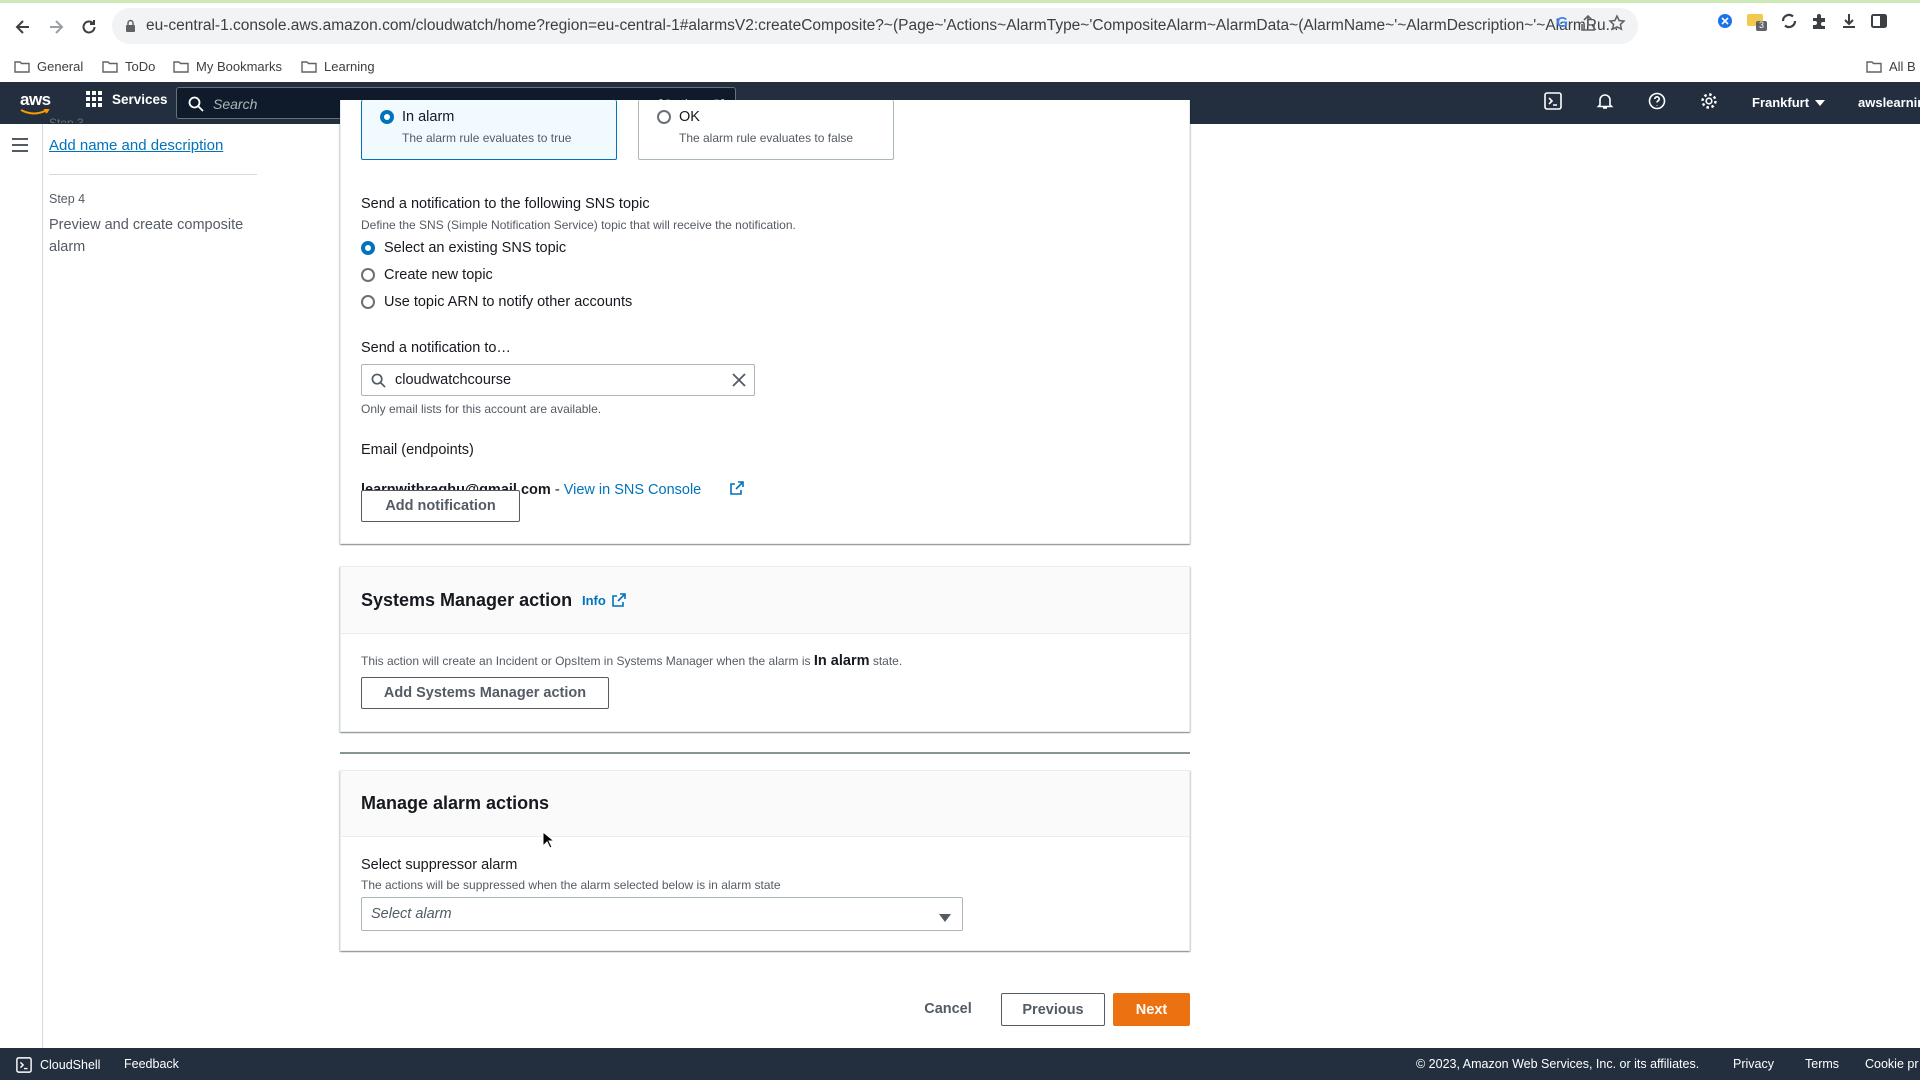 The image size is (1920, 1080). What do you see at coordinates (70, 1065) in the screenshot?
I see `cloudshell-label: CloudShell` at bounding box center [70, 1065].